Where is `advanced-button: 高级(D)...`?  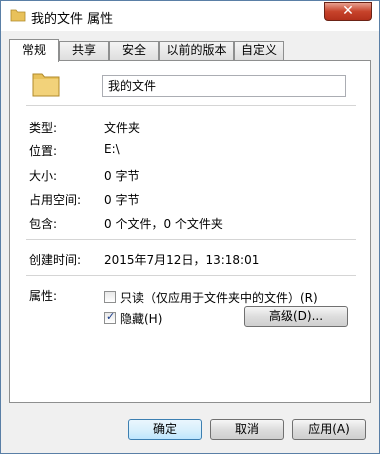
advanced-button: 高级(D)... is located at coordinates (296, 316).